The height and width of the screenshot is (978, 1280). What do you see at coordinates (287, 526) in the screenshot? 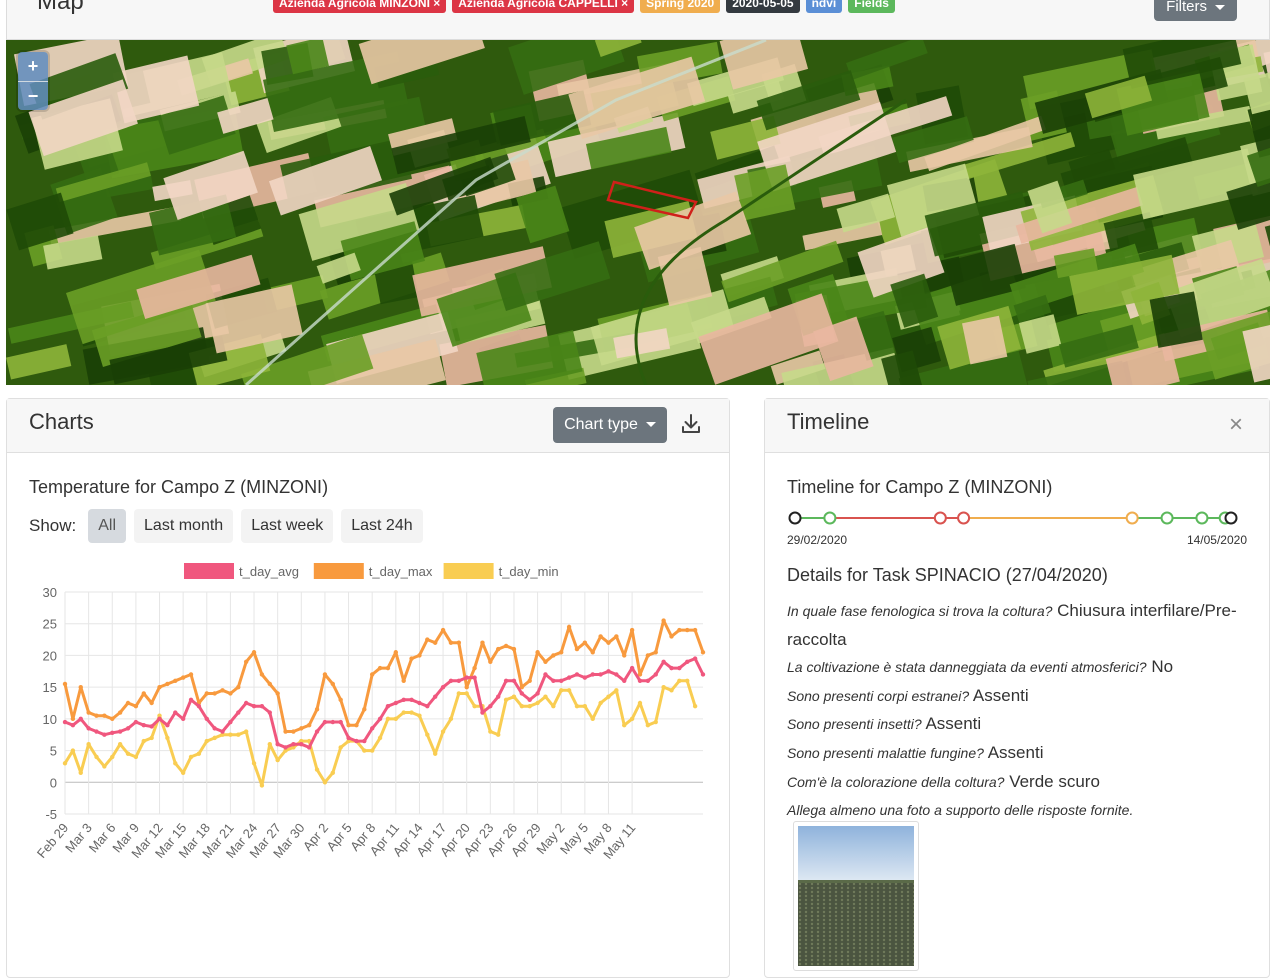
I see `range-last-week-button: Last week` at bounding box center [287, 526].